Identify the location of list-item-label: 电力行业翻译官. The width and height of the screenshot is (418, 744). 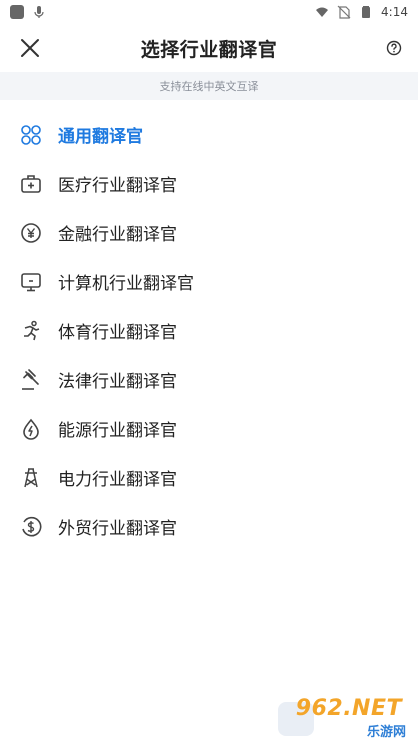
(117, 480).